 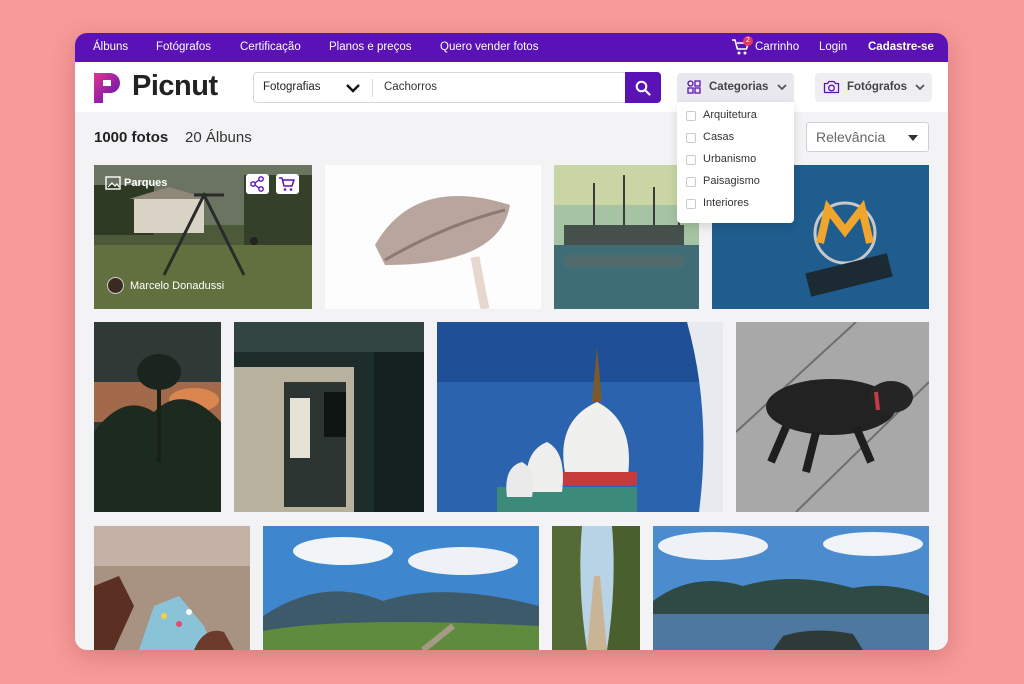 I want to click on cart-link: Carrinho, so click(x=777, y=47).